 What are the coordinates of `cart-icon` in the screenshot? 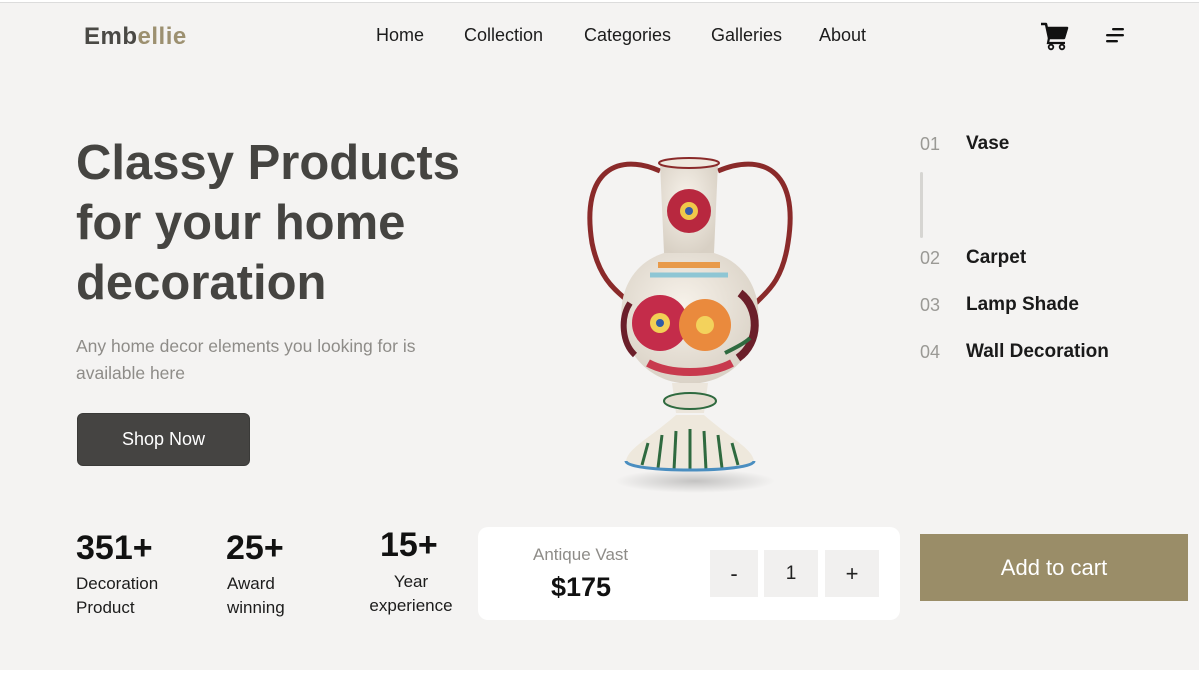 It's located at (1055, 36).